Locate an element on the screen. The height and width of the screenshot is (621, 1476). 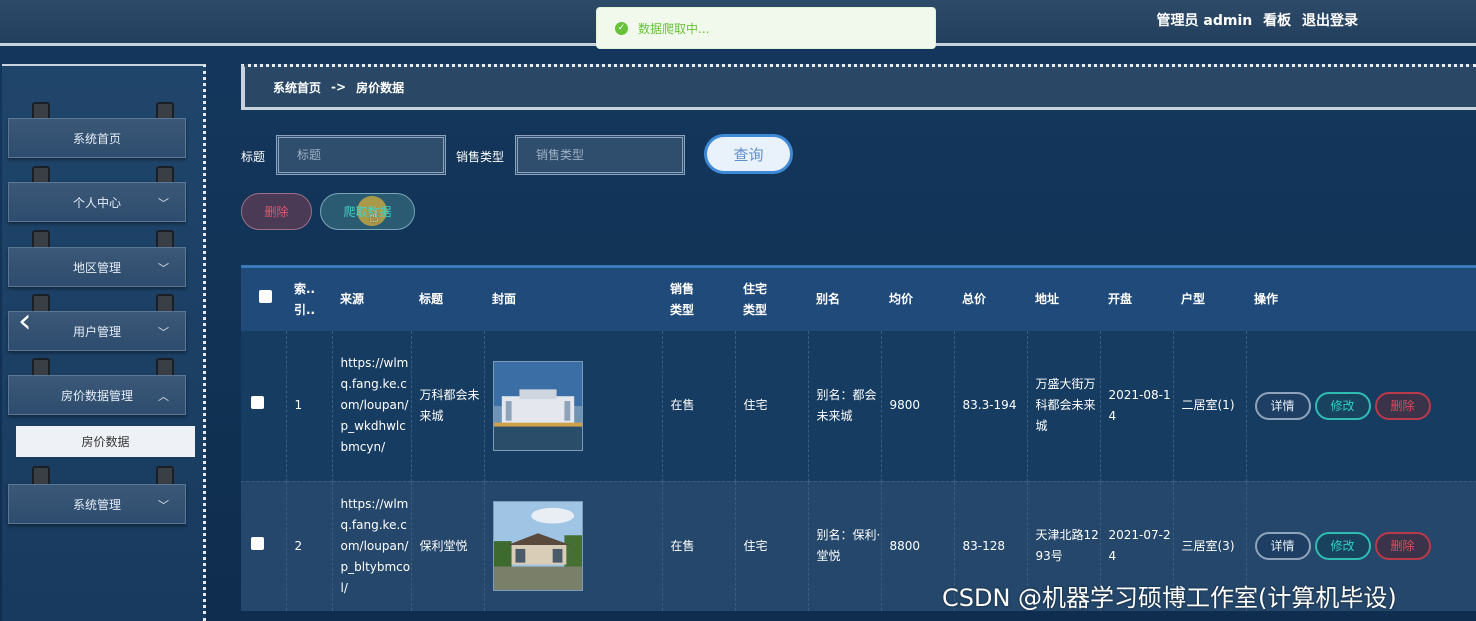
sidebar-item-label: 系统首页 is located at coordinates (96, 138).